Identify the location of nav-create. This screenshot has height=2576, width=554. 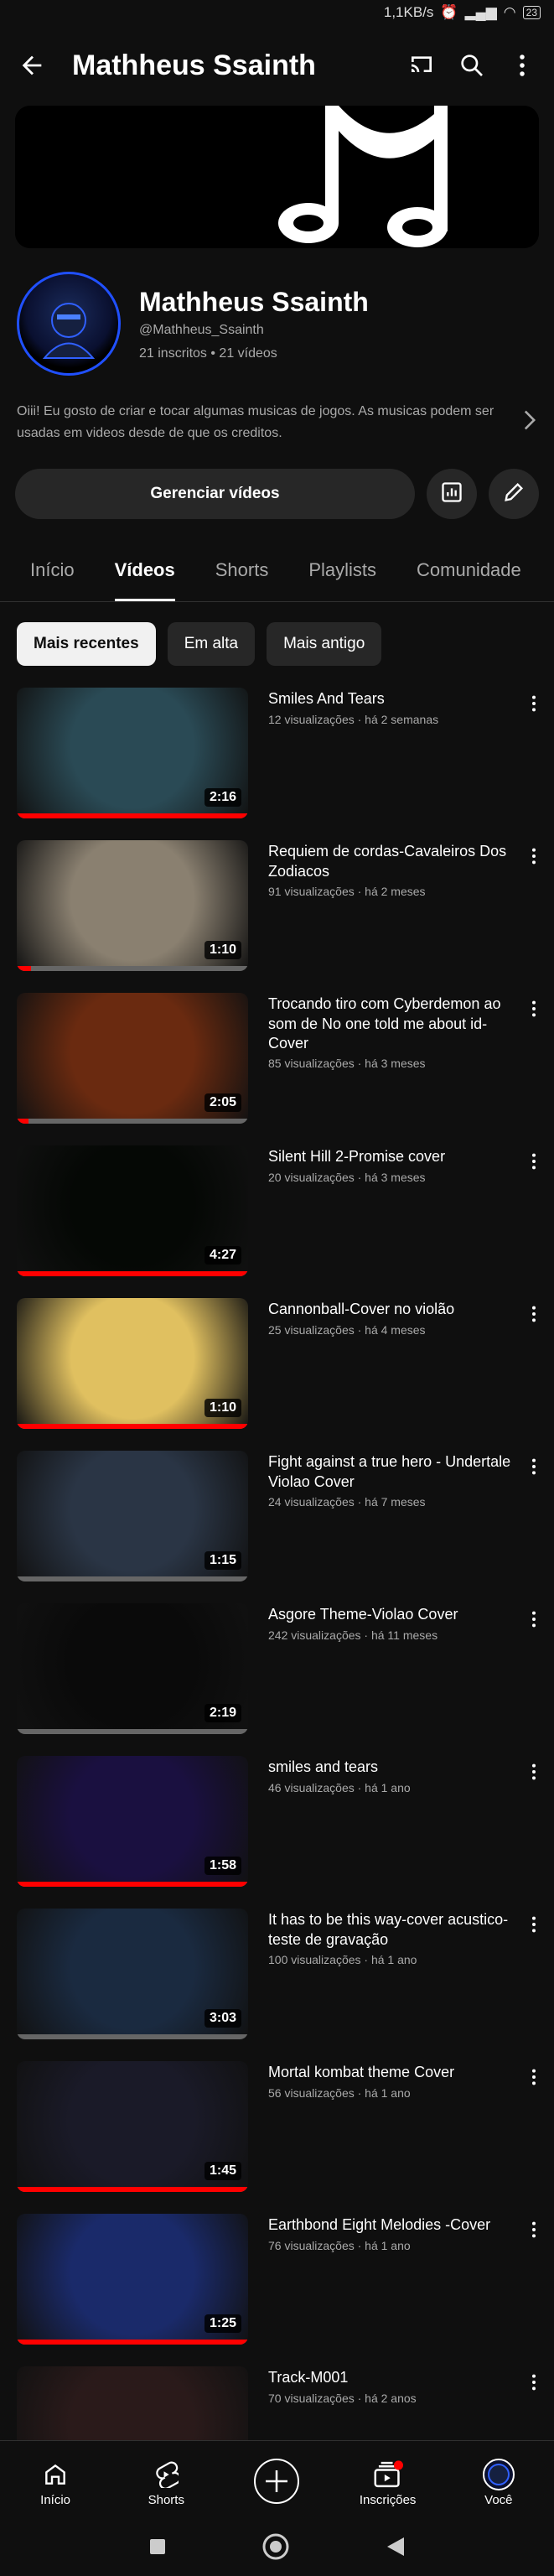
(276, 2481).